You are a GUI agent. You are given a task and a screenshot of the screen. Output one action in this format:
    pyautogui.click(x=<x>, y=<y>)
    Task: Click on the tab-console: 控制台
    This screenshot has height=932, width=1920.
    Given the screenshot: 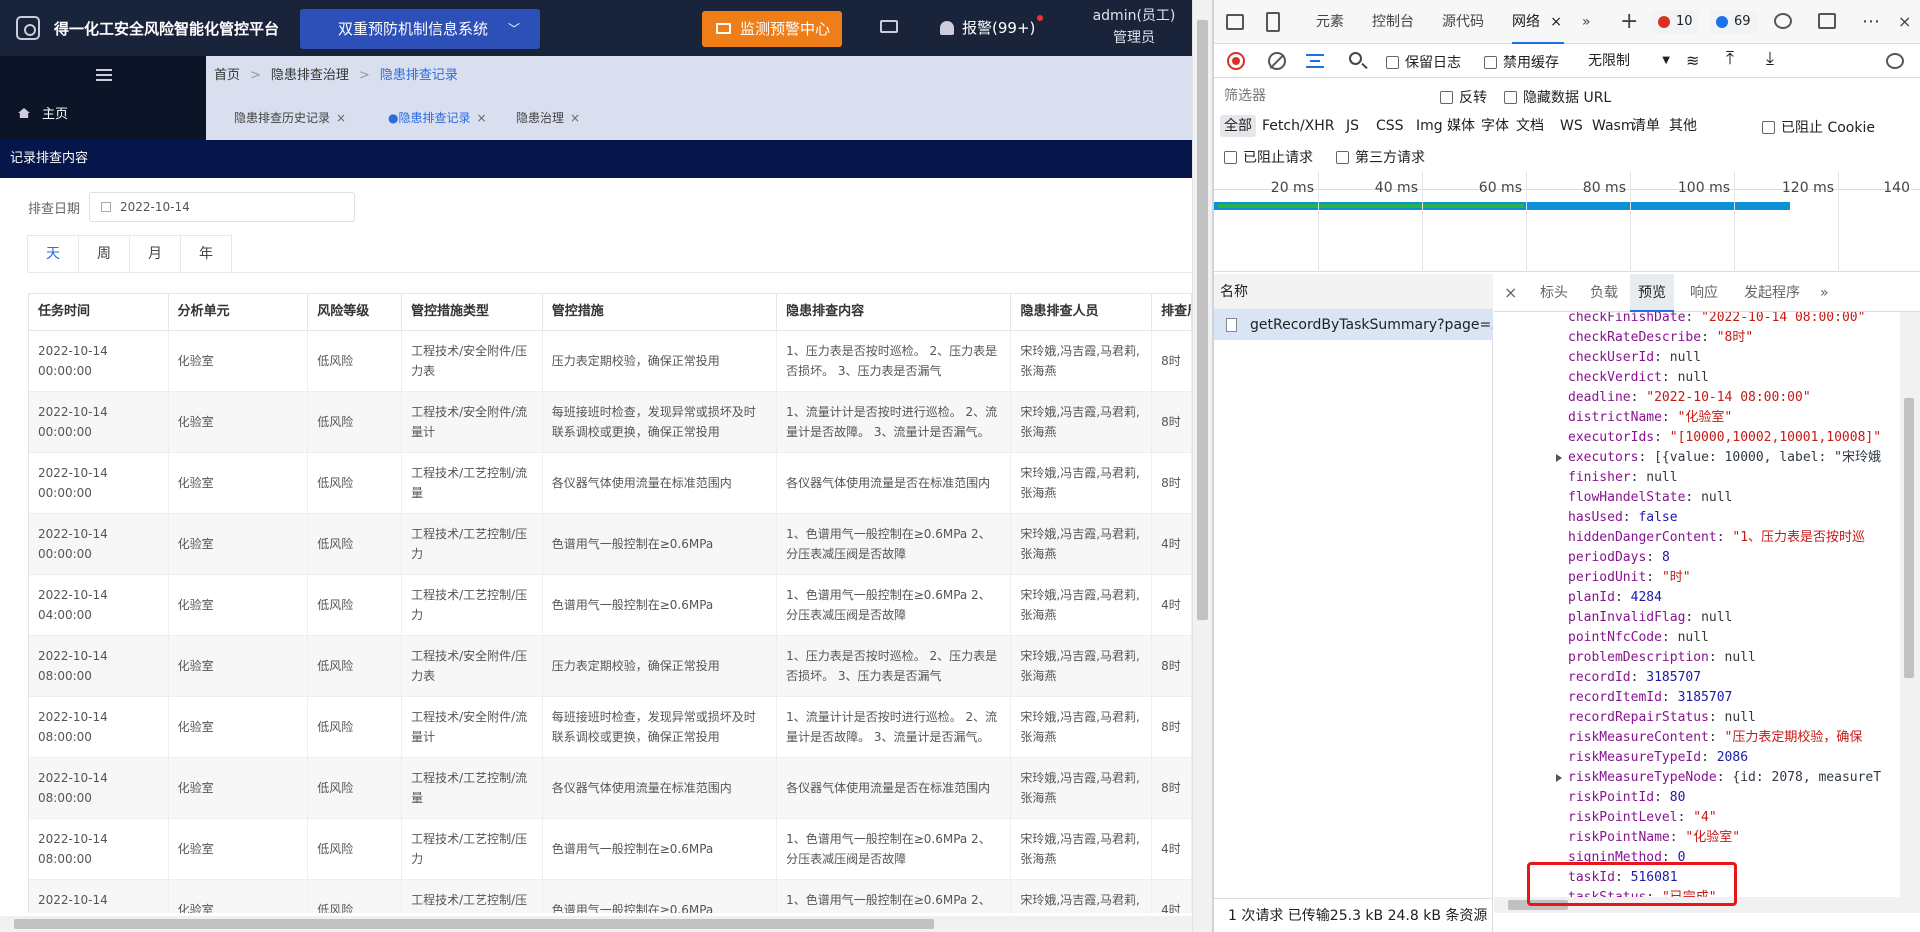 What is the action you would take?
    pyautogui.click(x=1393, y=22)
    